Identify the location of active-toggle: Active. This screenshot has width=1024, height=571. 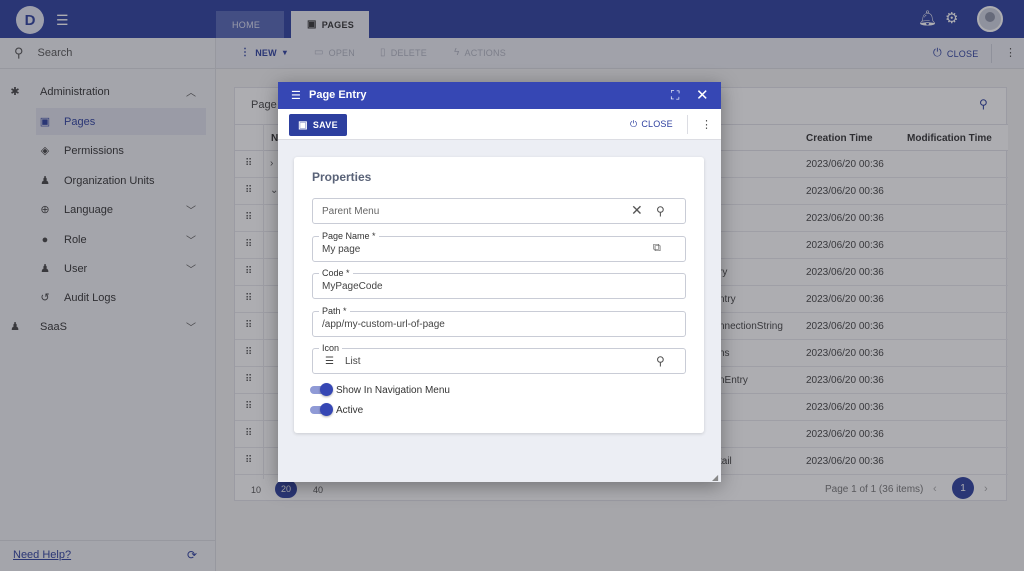
(337, 409).